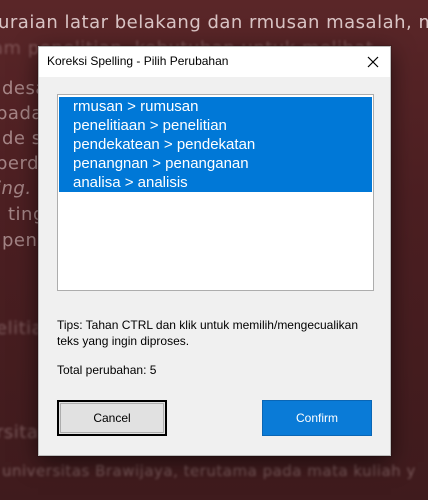 The width and height of the screenshot is (428, 500). I want to click on background-text-line: ing., so click(16, 188).